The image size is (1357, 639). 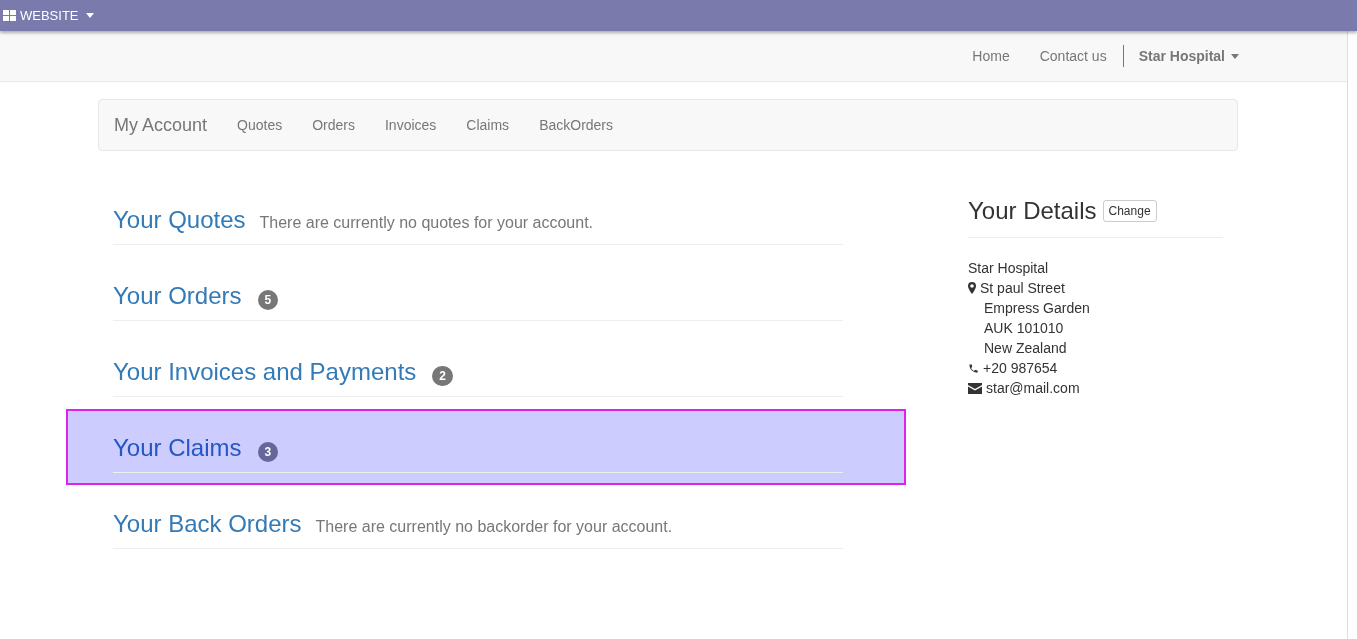 I want to click on account-nav-link: Invoices, so click(x=411, y=125).